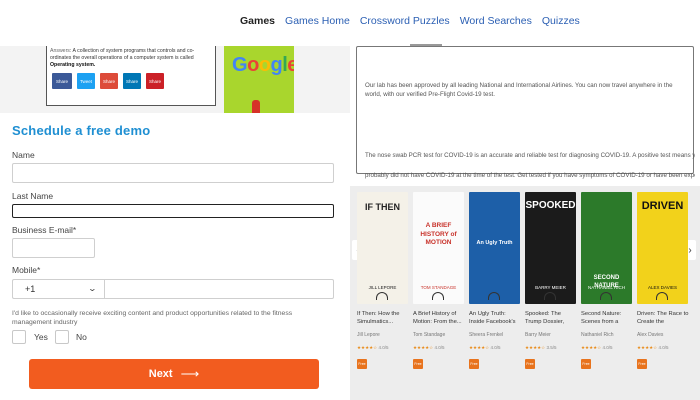 This screenshot has width=700, height=400. I want to click on name-input, so click(173, 173).